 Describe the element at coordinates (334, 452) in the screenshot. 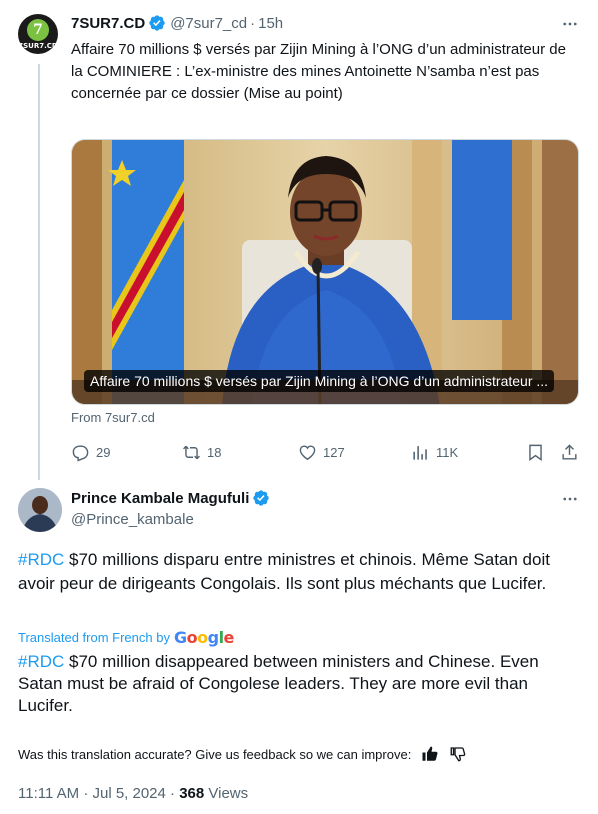

I see `like-count: 127` at that location.